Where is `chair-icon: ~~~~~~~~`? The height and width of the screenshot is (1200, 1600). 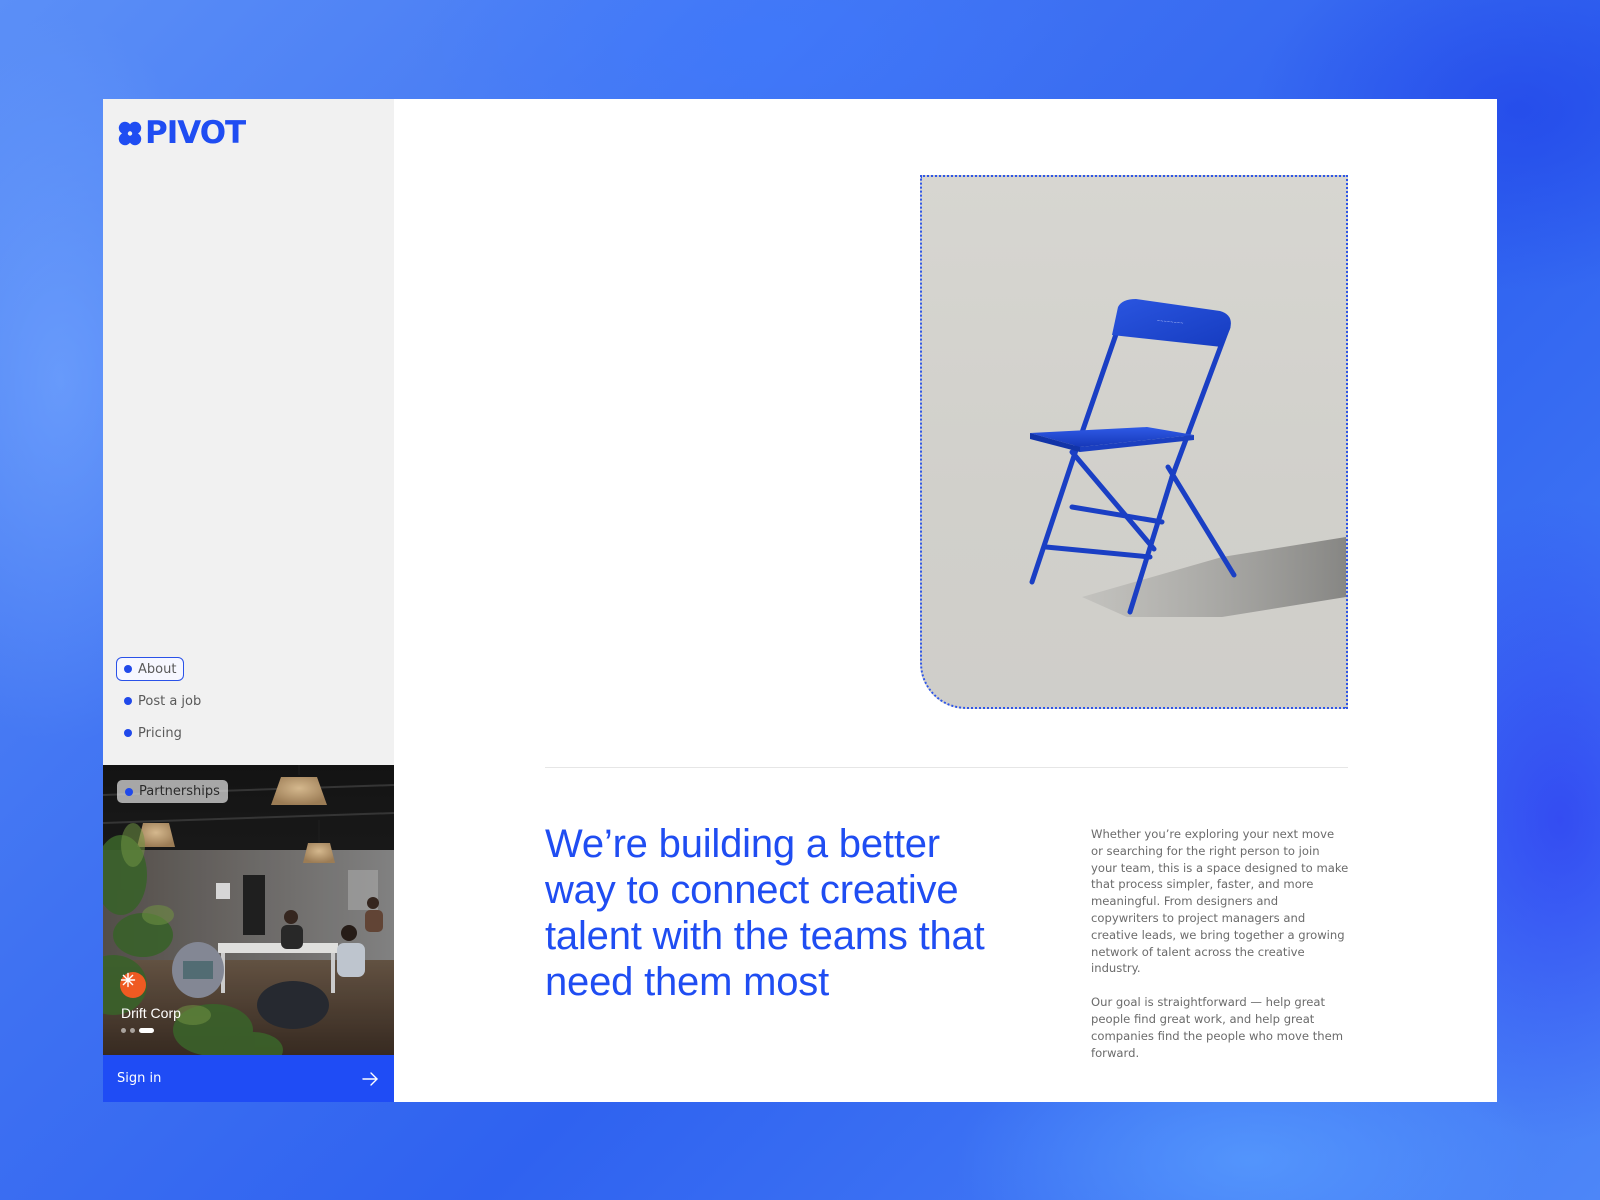 chair-icon: ~~~~~~~~ is located at coordinates (1187, 458).